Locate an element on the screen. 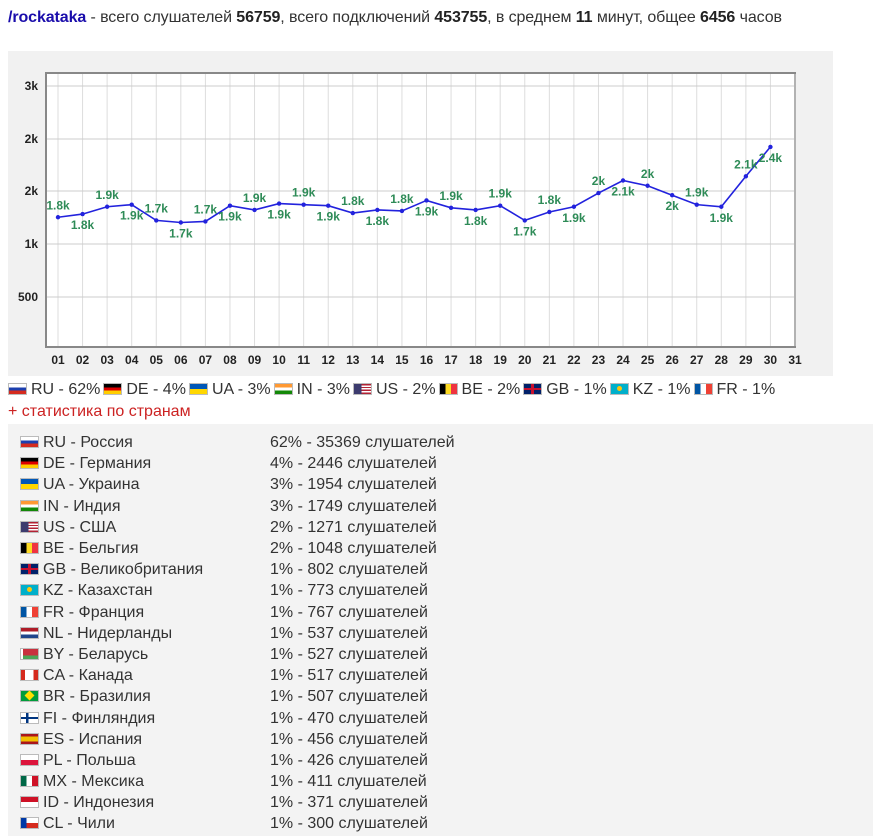  country-name-cell: BE - Бельгия is located at coordinates (145, 548).